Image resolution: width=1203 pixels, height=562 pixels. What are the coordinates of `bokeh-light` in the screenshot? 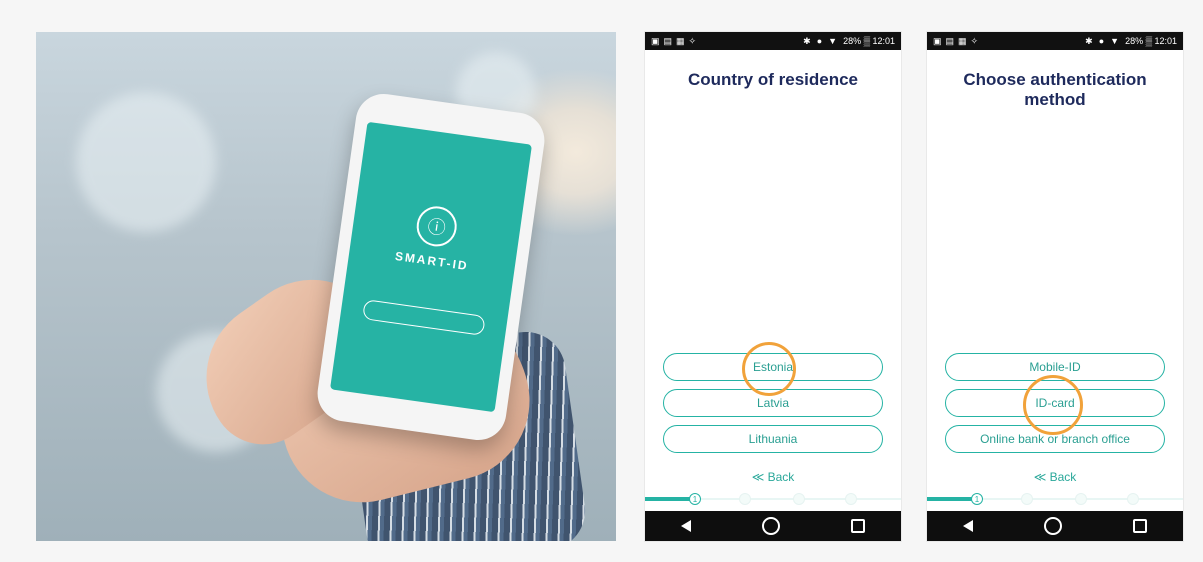 It's located at (146, 162).